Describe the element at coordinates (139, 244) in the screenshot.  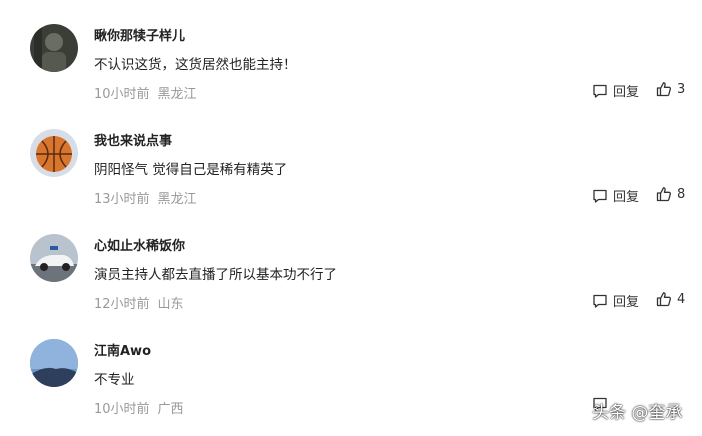
I see `username: 心如止水稀饭你` at that location.